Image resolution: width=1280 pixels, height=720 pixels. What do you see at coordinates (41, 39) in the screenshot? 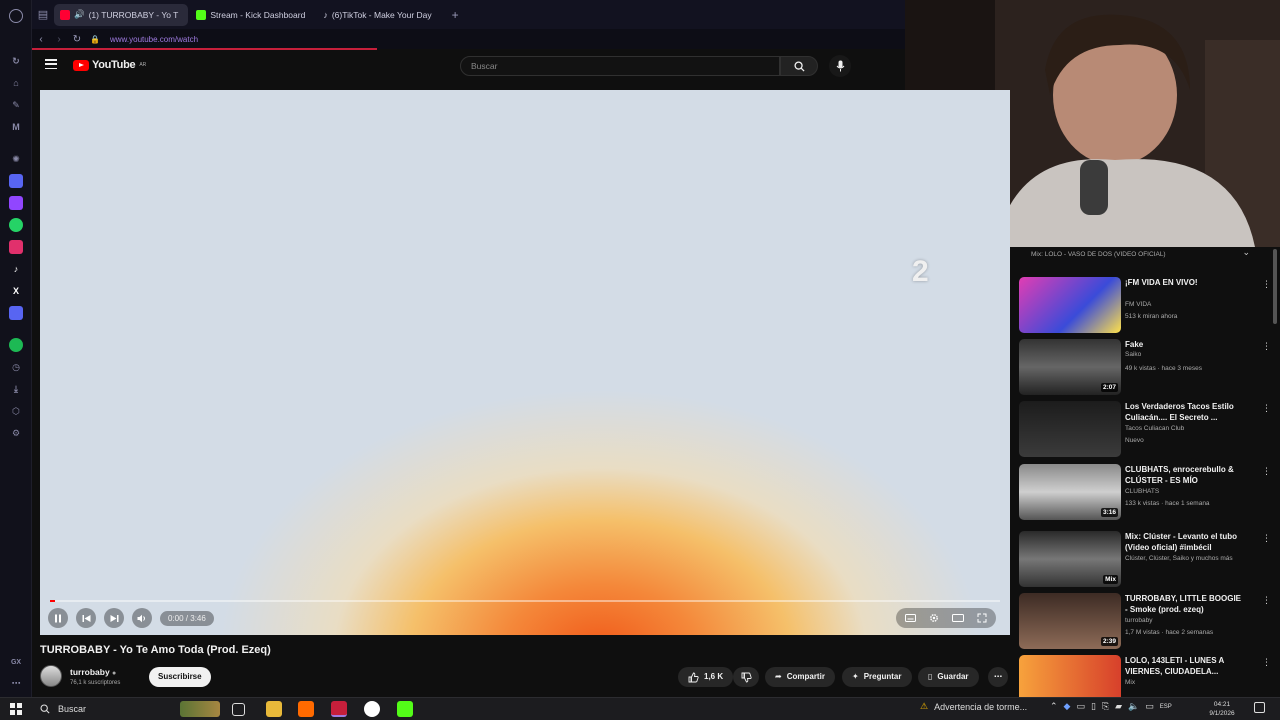
I see `back-icon: ‹` at bounding box center [41, 39].